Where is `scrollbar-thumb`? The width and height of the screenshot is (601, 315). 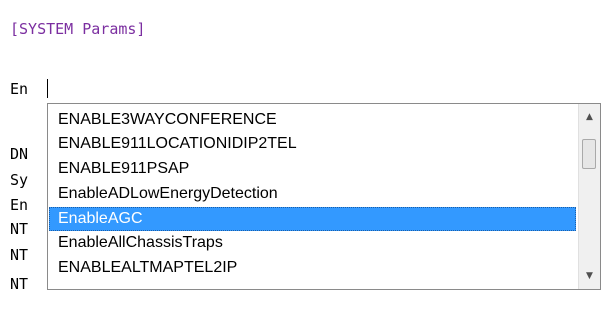 scrollbar-thumb is located at coordinates (589, 154).